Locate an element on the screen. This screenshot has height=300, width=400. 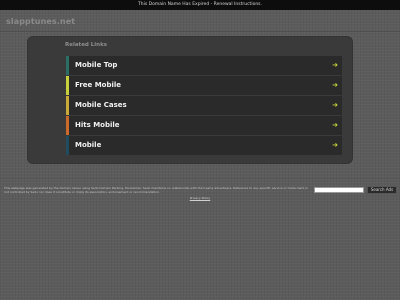
search-ads-button: Search Ads is located at coordinates (382, 190).